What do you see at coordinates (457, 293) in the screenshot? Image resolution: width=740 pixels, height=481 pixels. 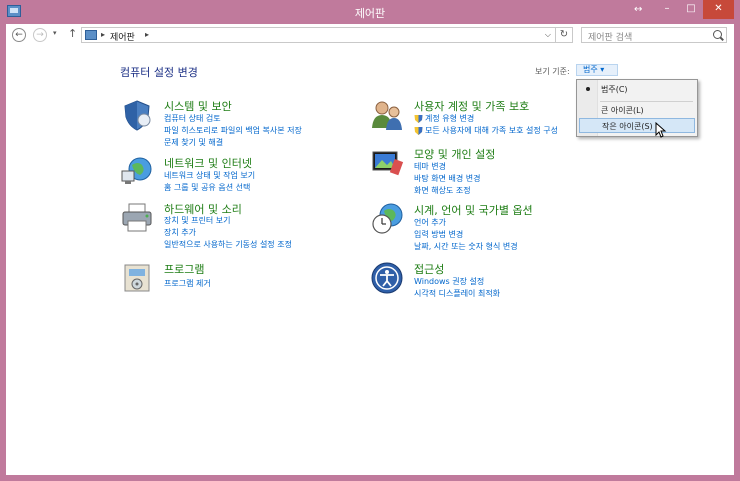 I see `link-optimize-display: 시각적 디스플레이 최적화` at bounding box center [457, 293].